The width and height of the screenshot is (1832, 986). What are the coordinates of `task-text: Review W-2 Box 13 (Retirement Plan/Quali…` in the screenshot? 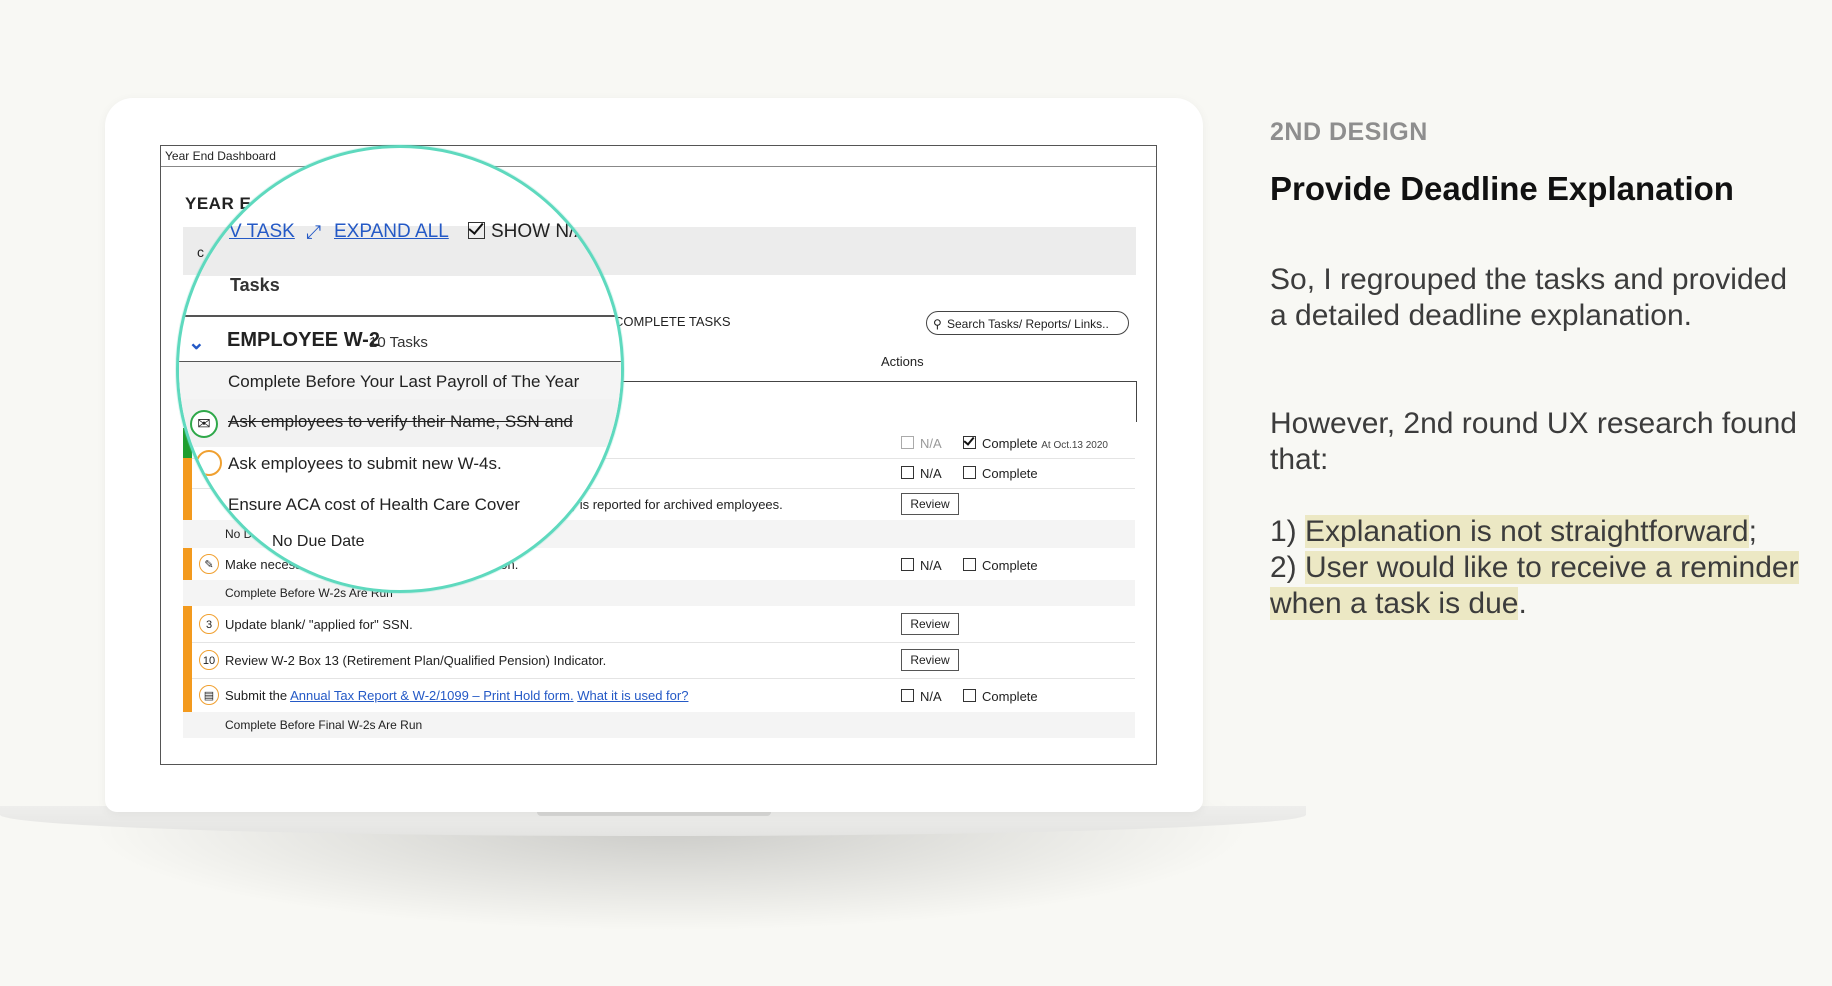 It's located at (416, 660).